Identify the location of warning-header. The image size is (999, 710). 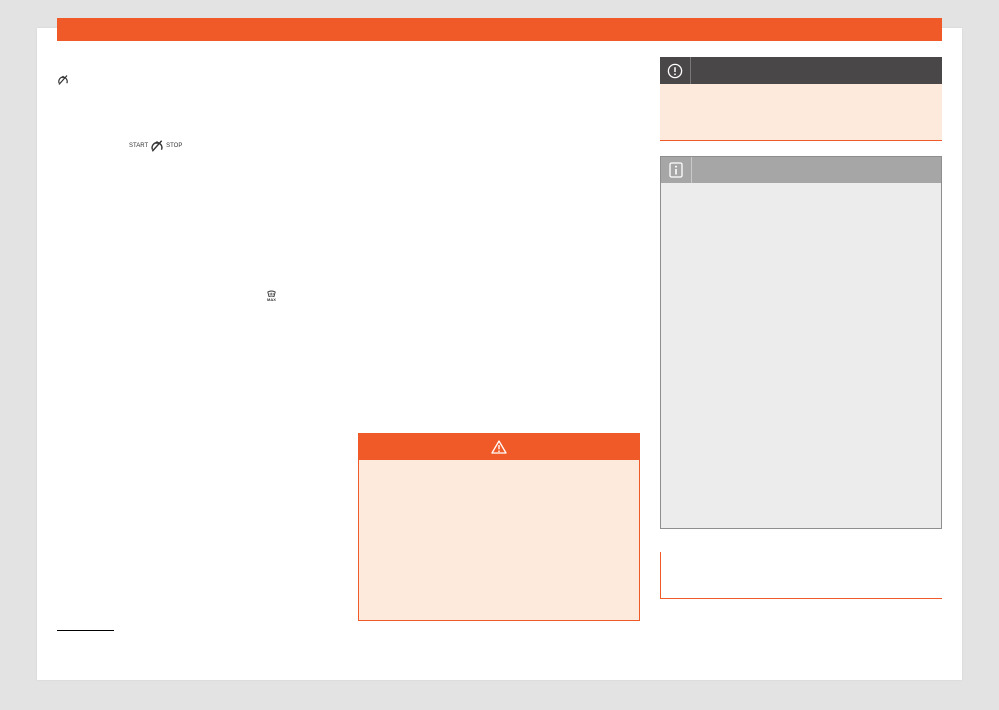
(499, 447).